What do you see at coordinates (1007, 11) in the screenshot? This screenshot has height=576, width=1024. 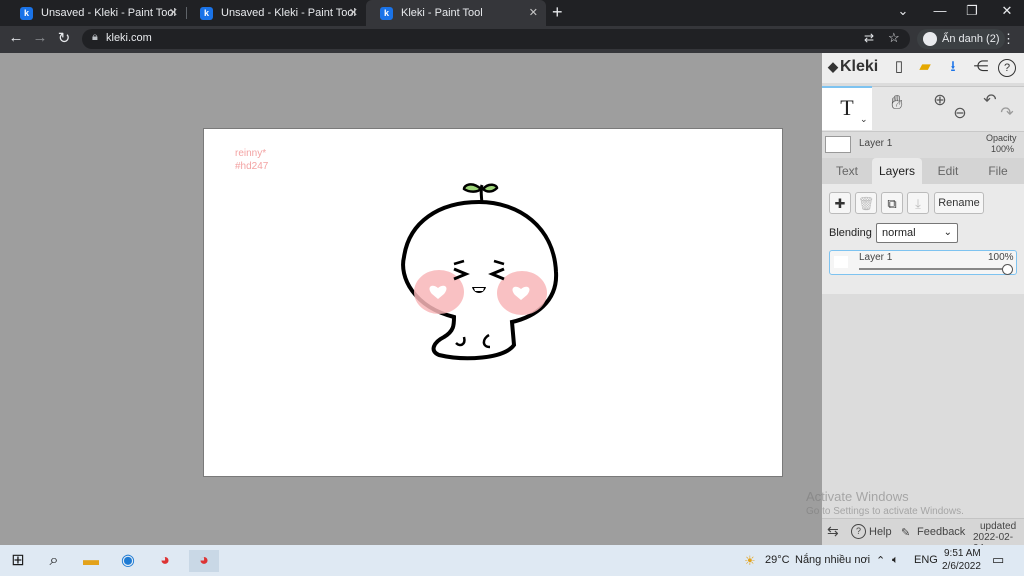 I see `close-window-icon: ✕` at bounding box center [1007, 11].